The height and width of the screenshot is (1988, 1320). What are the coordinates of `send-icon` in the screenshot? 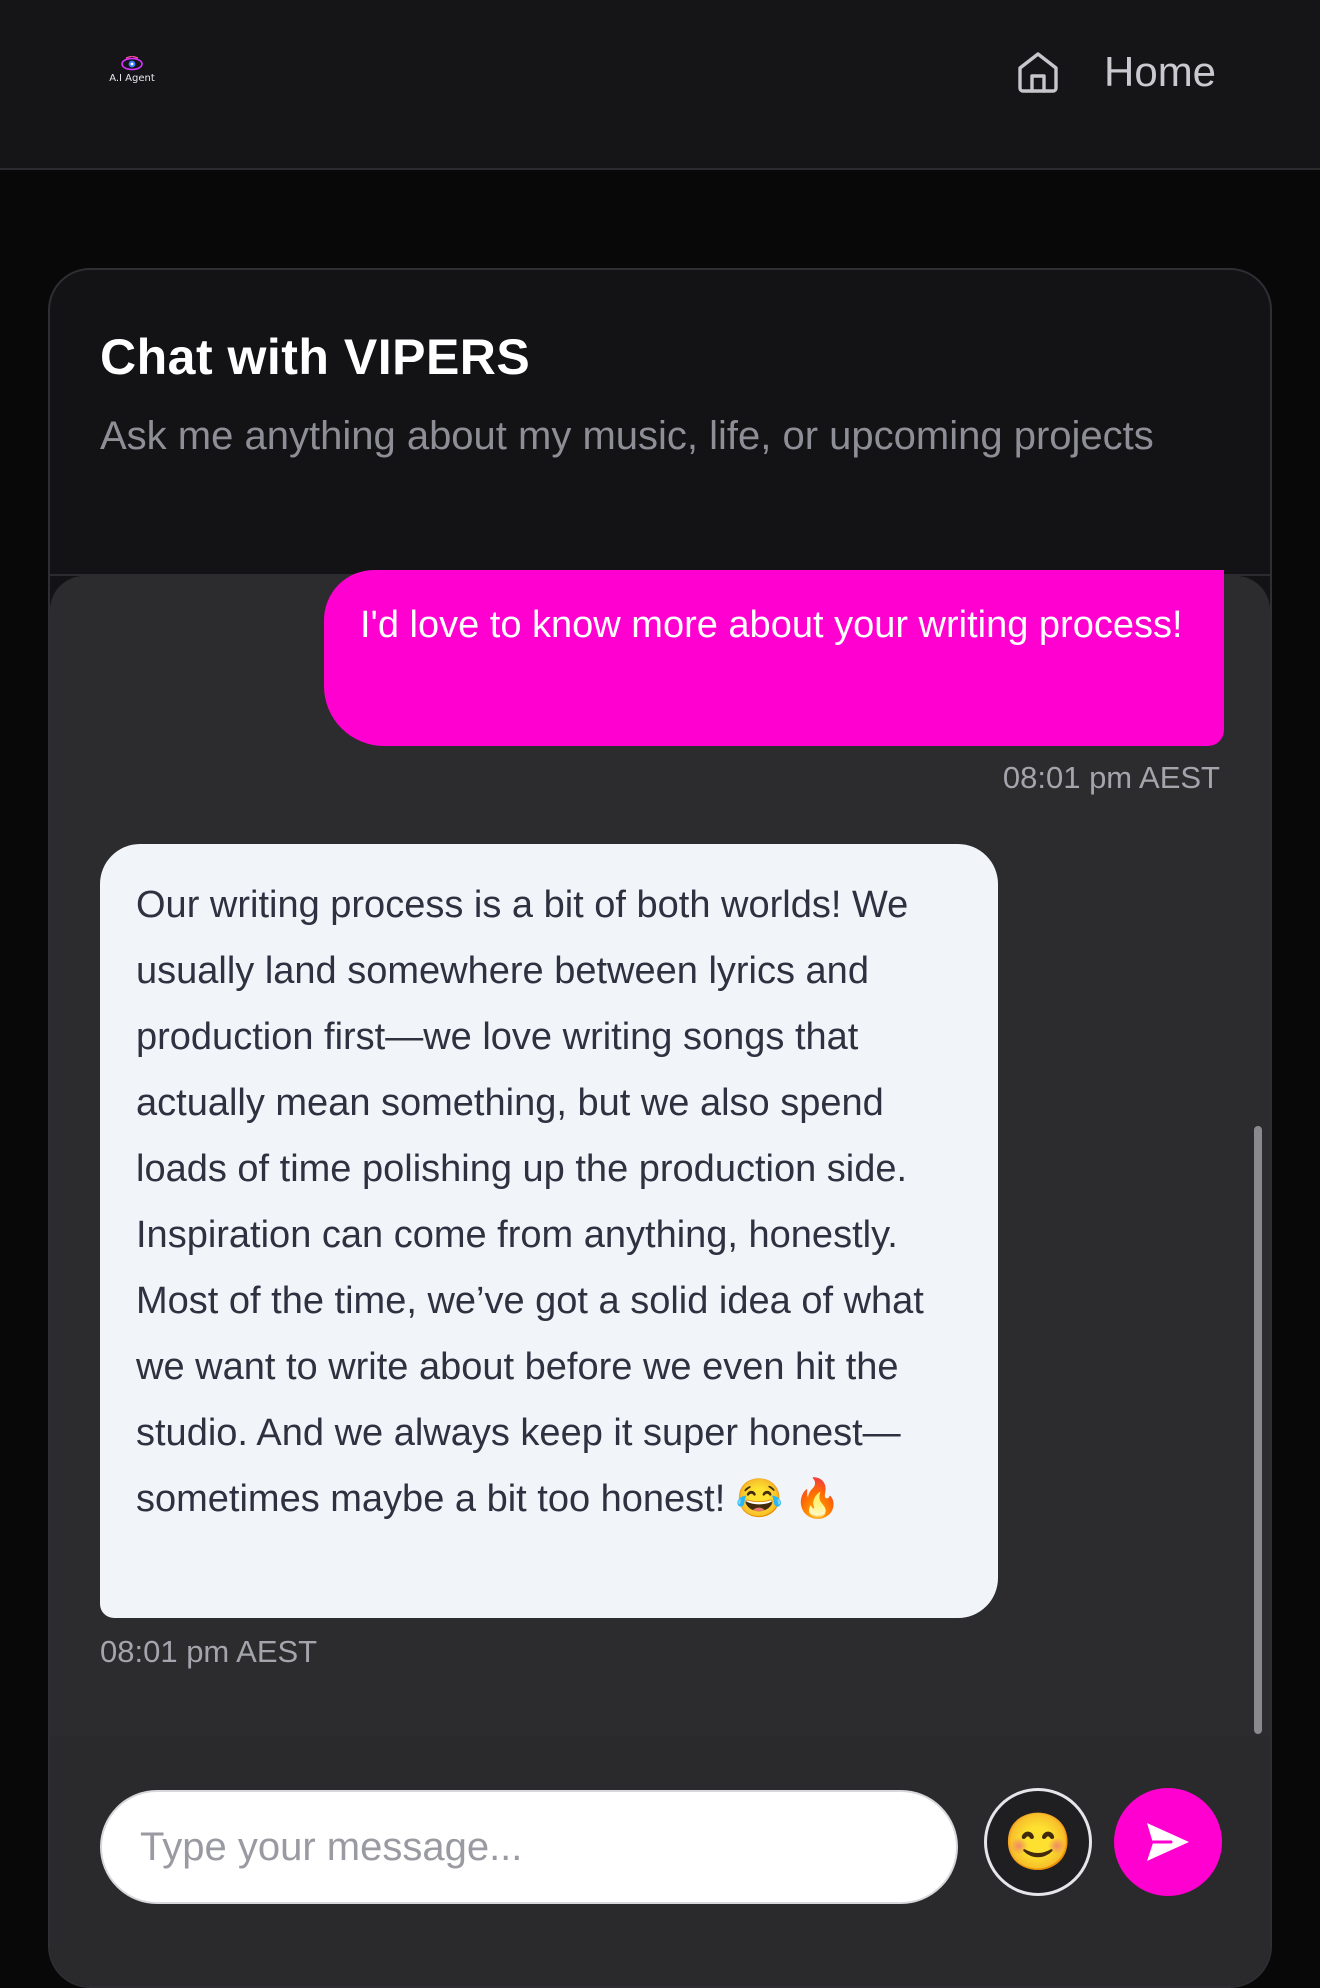 It's located at (1168, 1842).